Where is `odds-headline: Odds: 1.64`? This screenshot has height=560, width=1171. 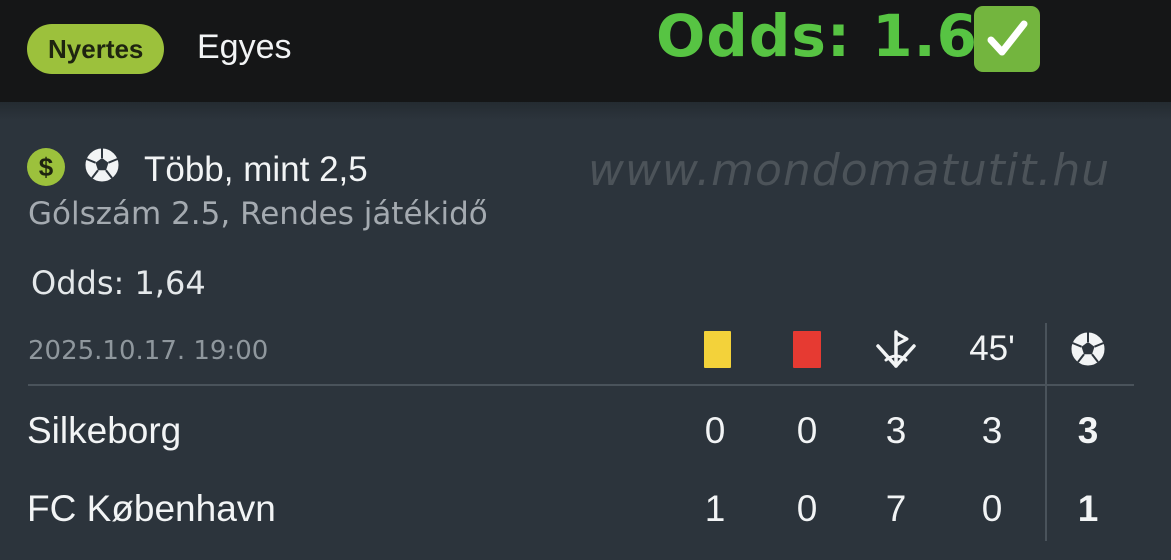 odds-headline: Odds: 1.64 is located at coordinates (838, 36).